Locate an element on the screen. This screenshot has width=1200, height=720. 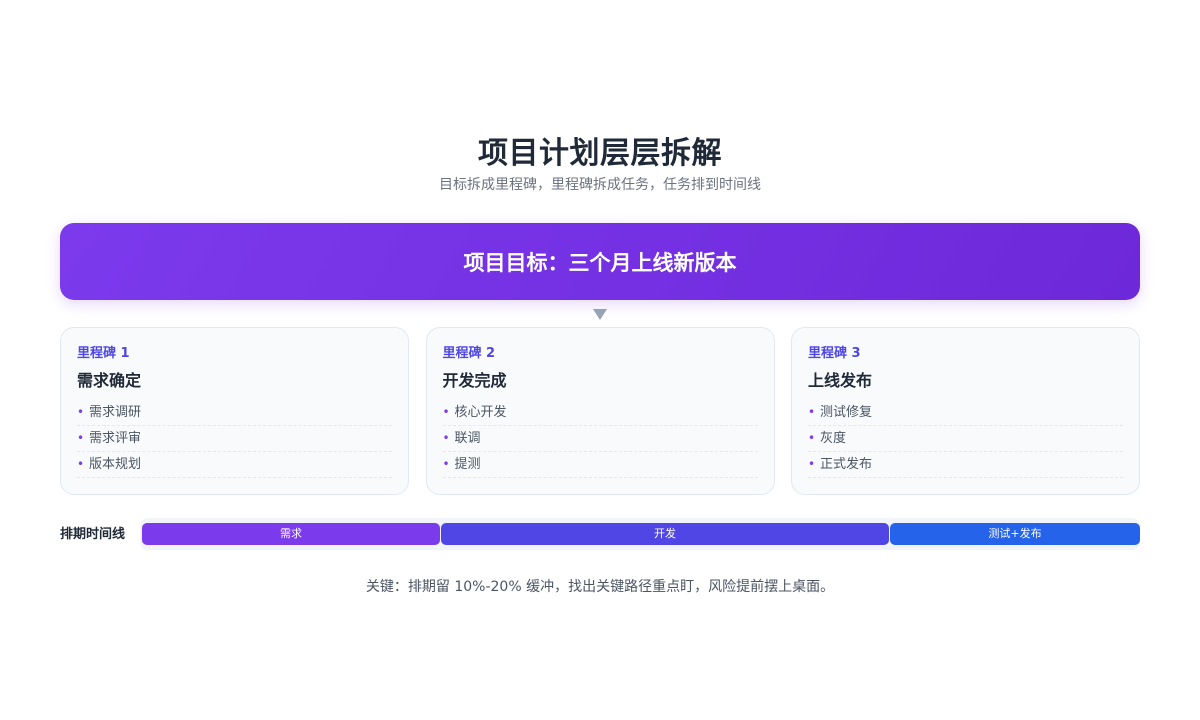
page-title: 项目计划层层拆解 is located at coordinates (600, 153).